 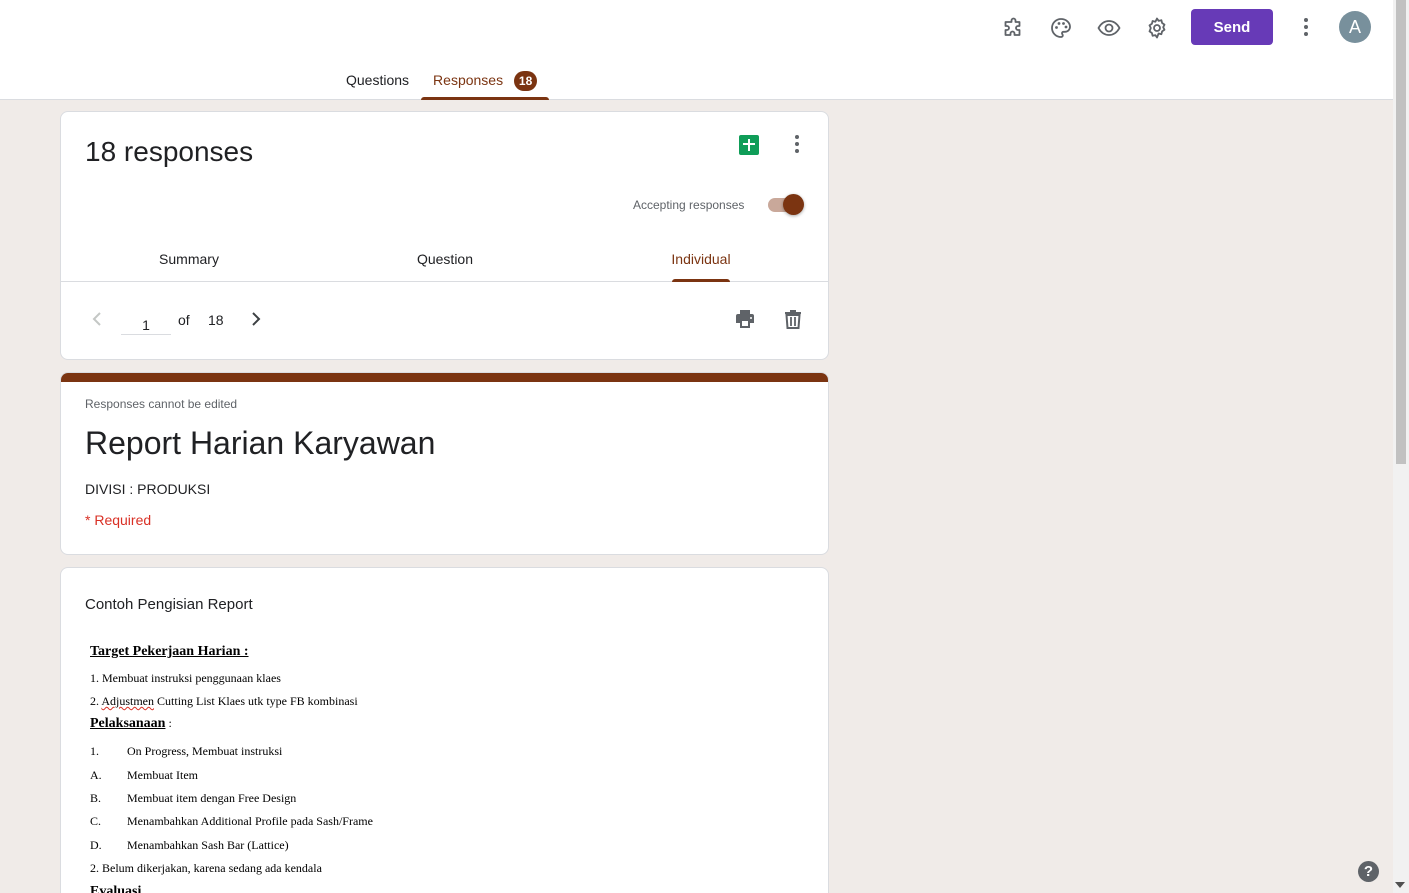 I want to click on pelaksanaan-item-a: A. Membuat Item, so click(x=144, y=775).